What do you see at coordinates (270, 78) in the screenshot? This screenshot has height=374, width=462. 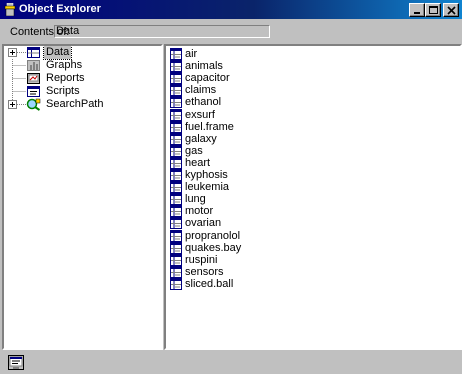 I see `list-item: capacitor` at bounding box center [270, 78].